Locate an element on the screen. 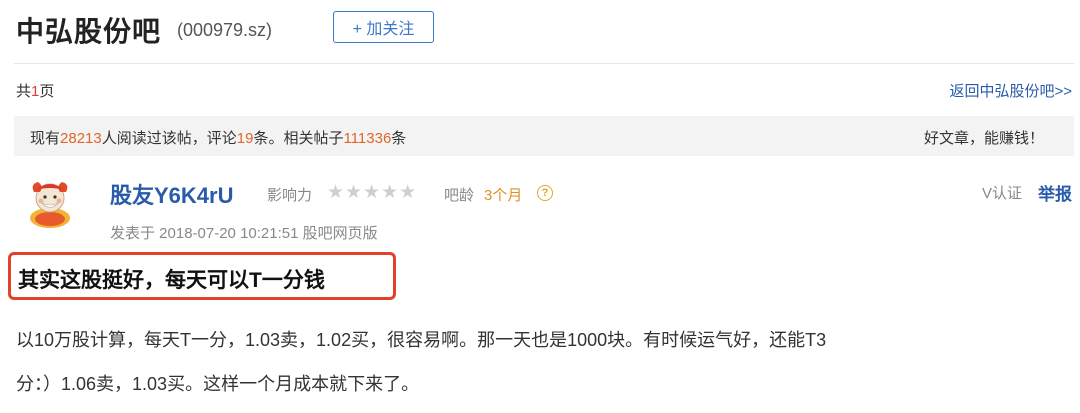  bar-age-label: 吧龄 is located at coordinates (459, 195).